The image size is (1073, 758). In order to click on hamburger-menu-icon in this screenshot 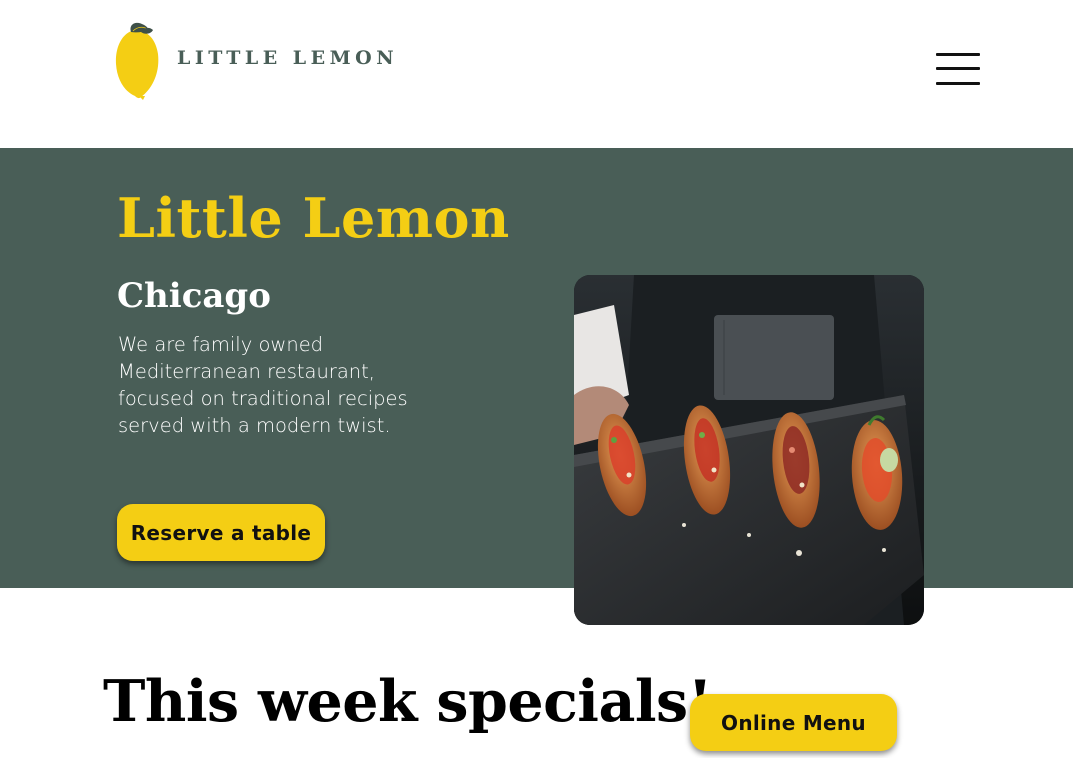, I will do `click(958, 69)`.